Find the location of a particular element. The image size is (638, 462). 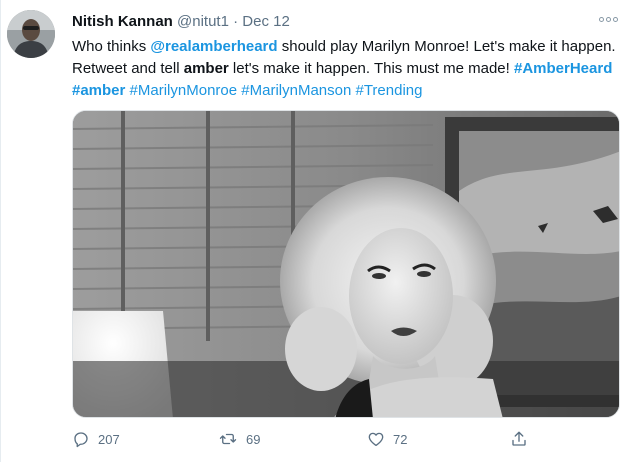

share-icon is located at coordinates (519, 438).